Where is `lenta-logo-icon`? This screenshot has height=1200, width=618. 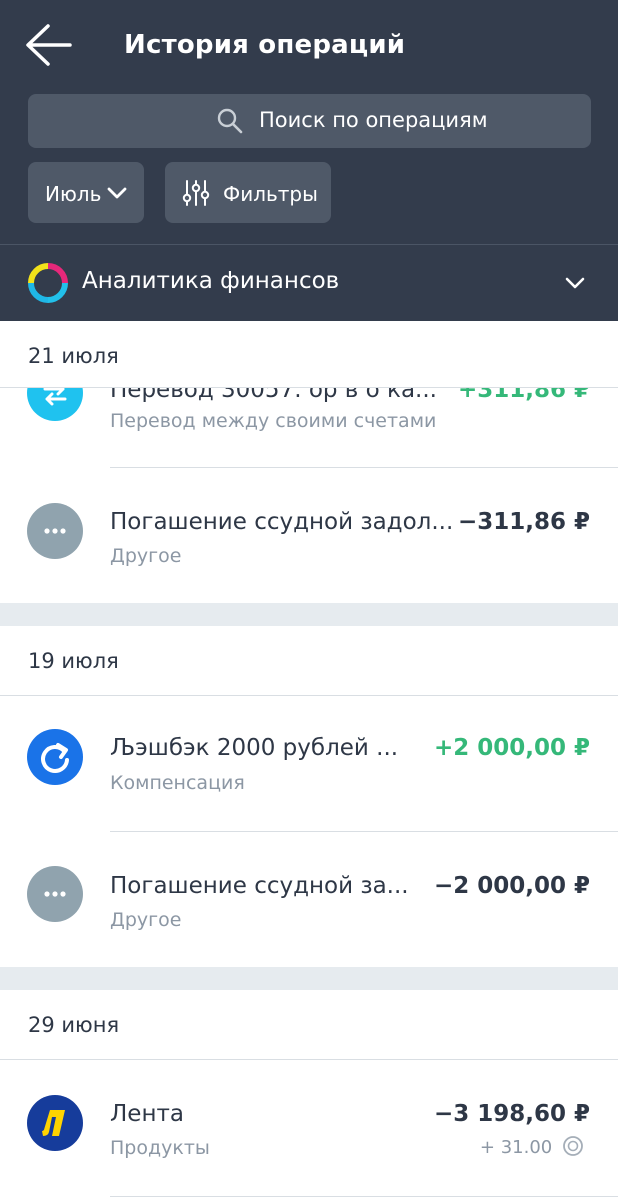
lenta-logo-icon is located at coordinates (55, 1123).